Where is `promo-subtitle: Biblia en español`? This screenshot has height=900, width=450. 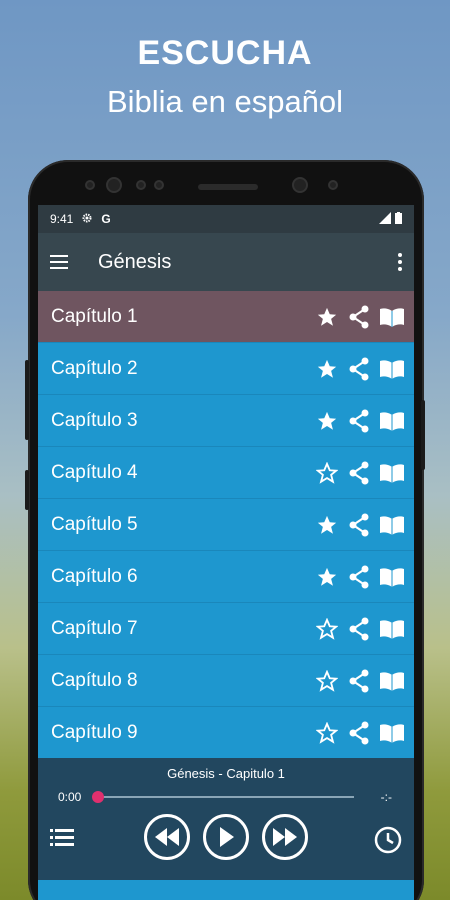
promo-subtitle: Biblia en español is located at coordinates (225, 101).